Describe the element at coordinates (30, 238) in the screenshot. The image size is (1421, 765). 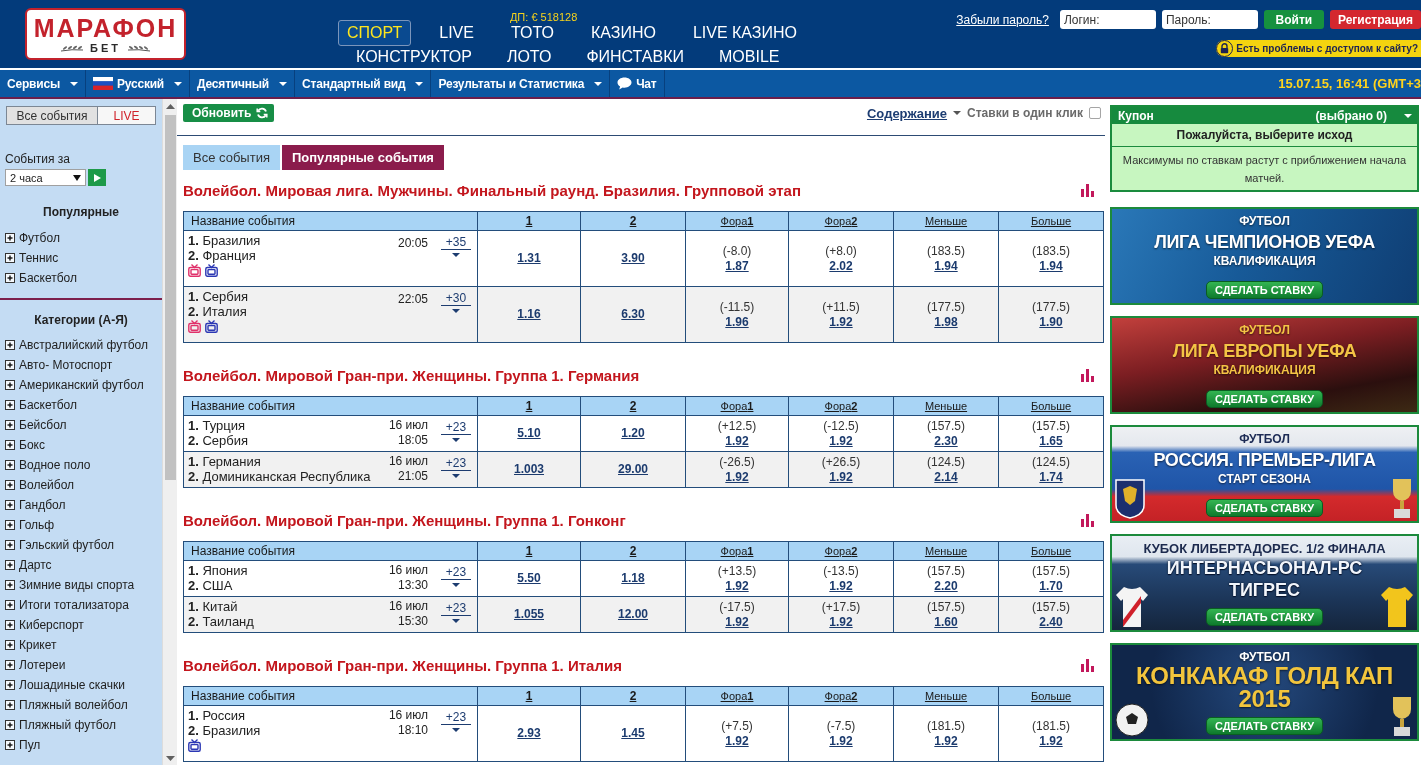
I see `sport-category-item: Футбол` at that location.